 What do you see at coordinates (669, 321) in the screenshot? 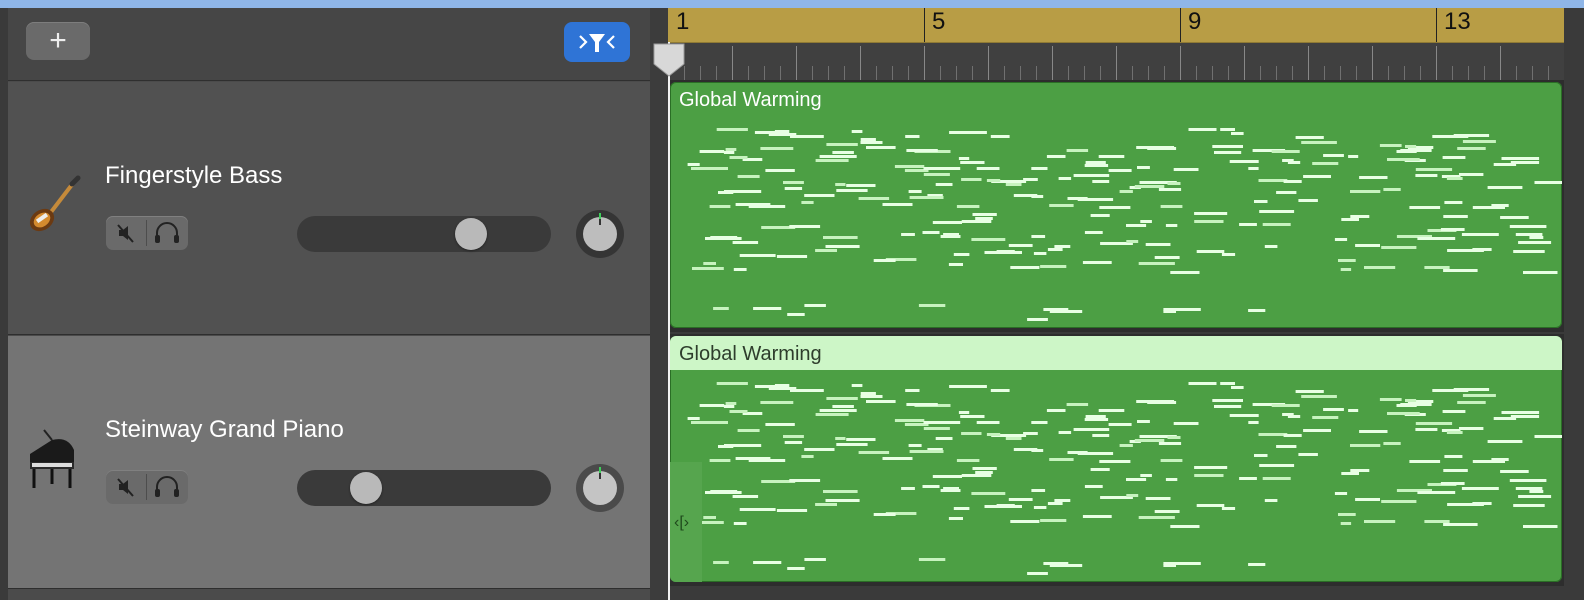
I see `playhead-line` at bounding box center [669, 321].